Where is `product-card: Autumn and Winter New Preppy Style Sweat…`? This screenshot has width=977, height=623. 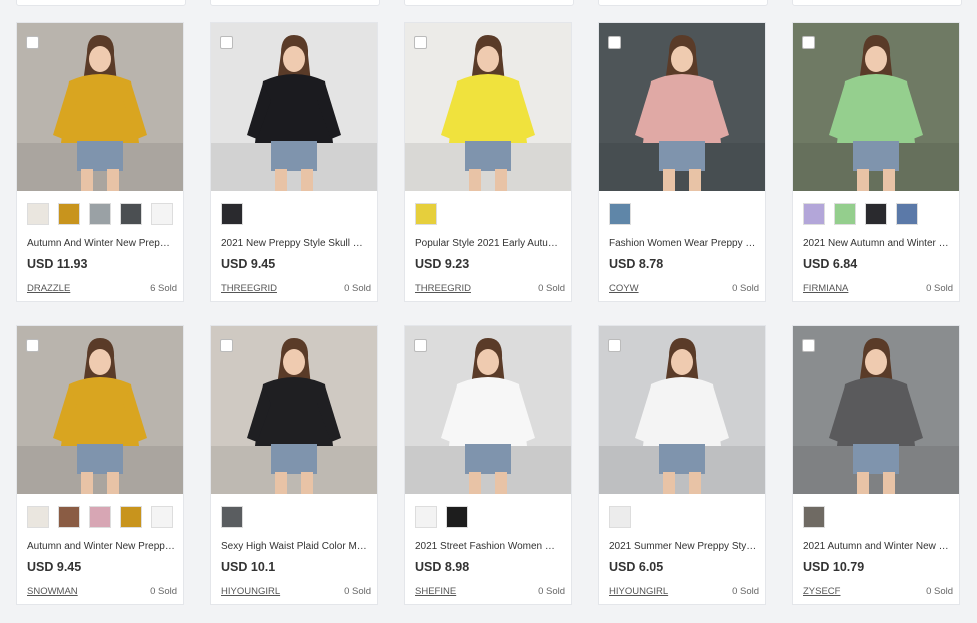 product-card: Autumn and Winter New Preppy Style Sweat… is located at coordinates (100, 465).